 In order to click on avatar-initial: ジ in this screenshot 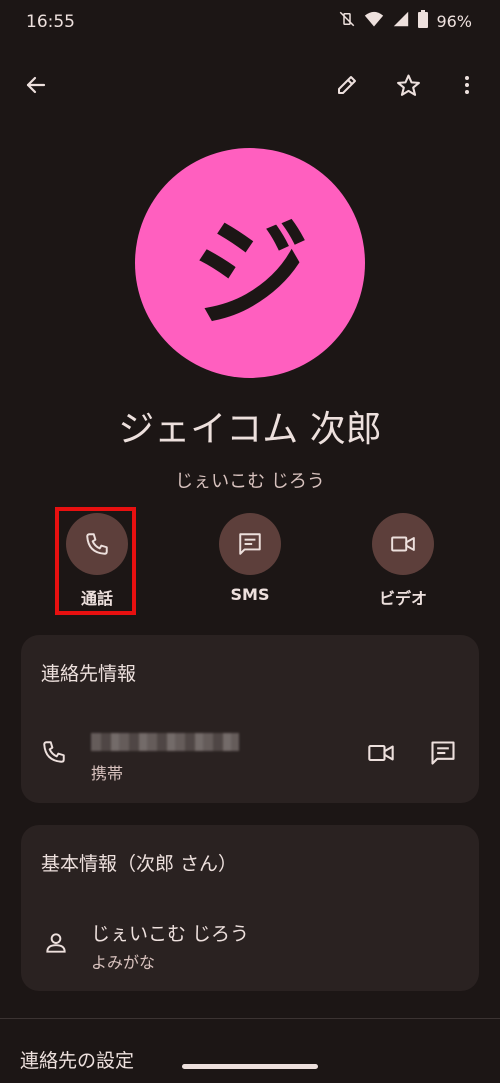, I will do `click(249, 273)`.